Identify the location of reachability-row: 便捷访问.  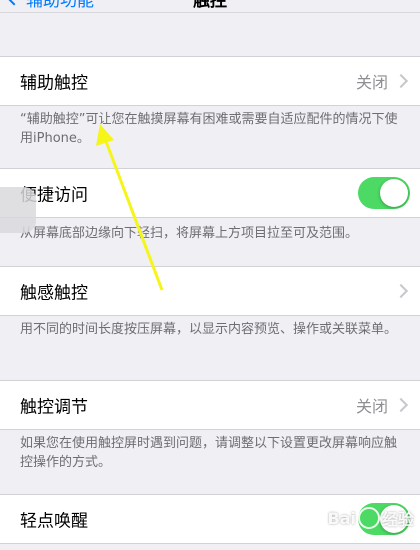
(210, 193).